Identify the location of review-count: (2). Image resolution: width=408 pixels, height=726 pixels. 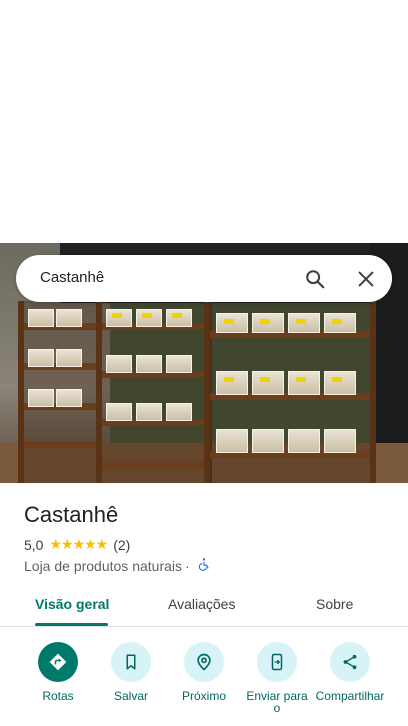
(121, 545).